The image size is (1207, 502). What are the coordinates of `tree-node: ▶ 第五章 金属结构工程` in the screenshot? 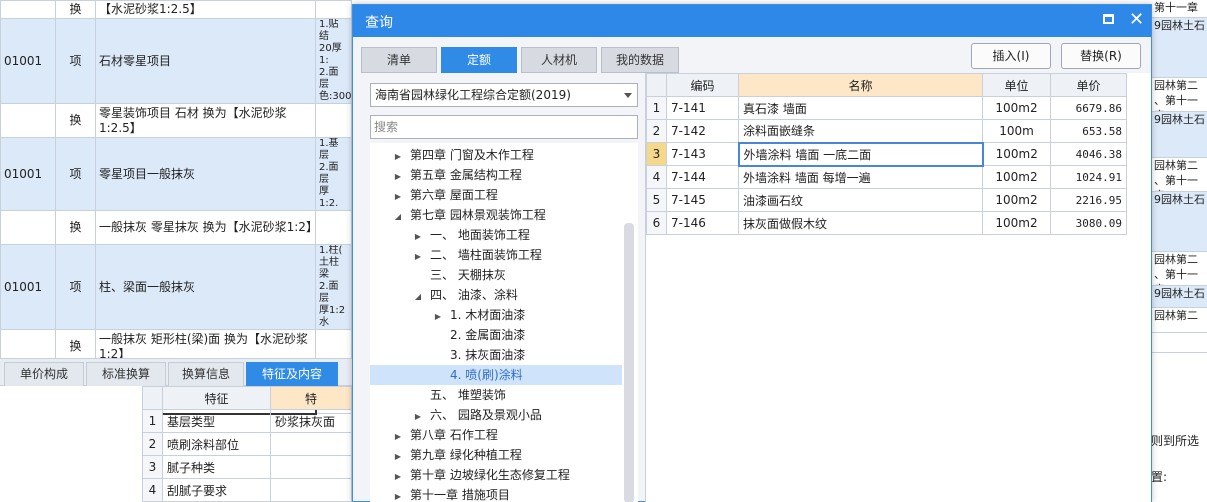 It's located at (496, 175).